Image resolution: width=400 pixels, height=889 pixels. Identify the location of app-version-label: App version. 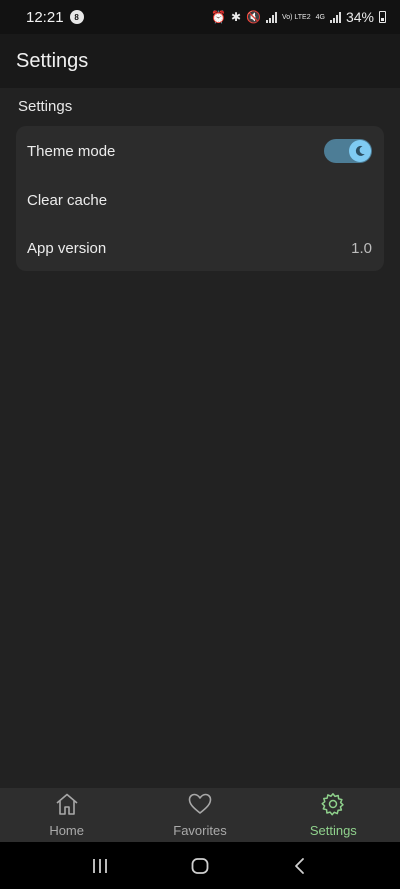
(67, 248).